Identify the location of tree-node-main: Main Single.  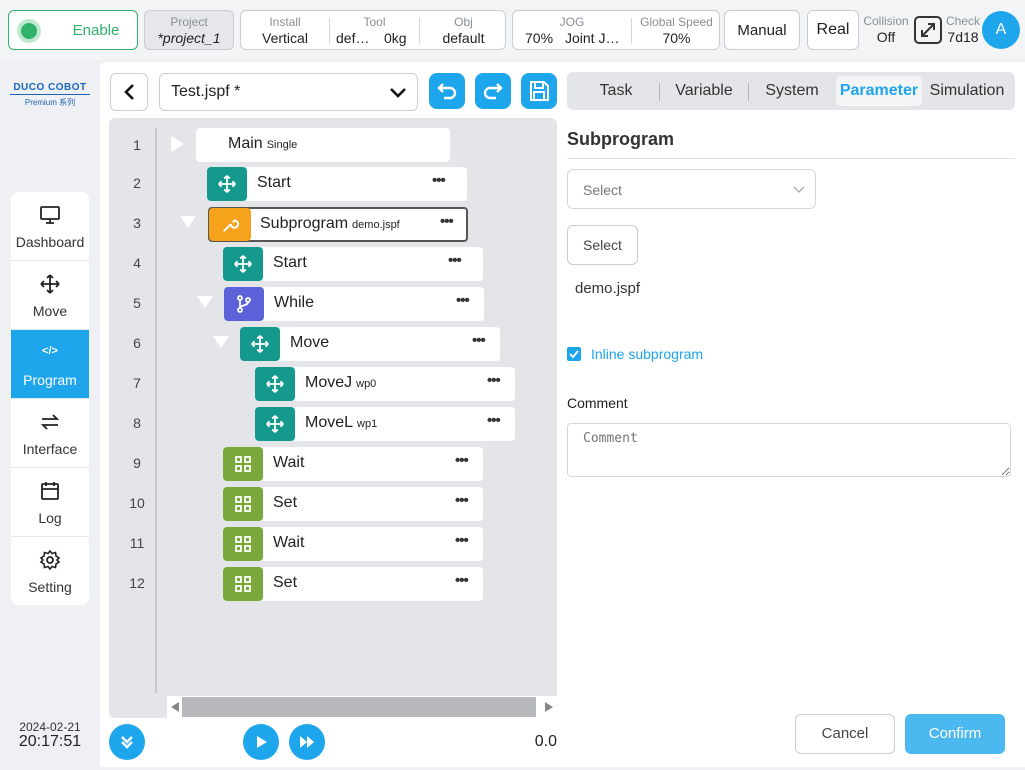
(323, 145).